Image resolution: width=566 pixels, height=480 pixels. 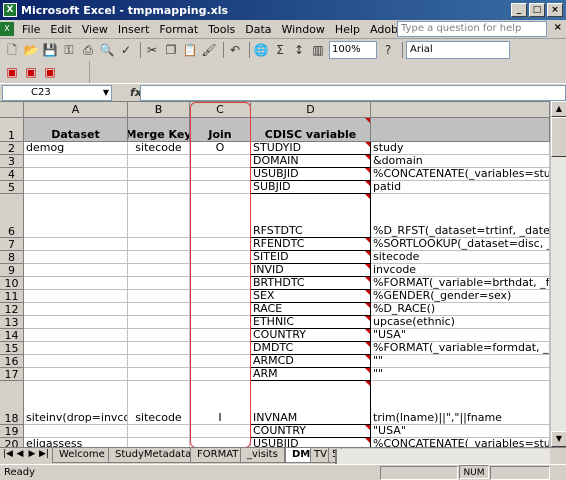 What do you see at coordinates (311, 431) in the screenshot?
I see `cell-d: COUNTRY` at bounding box center [311, 431].